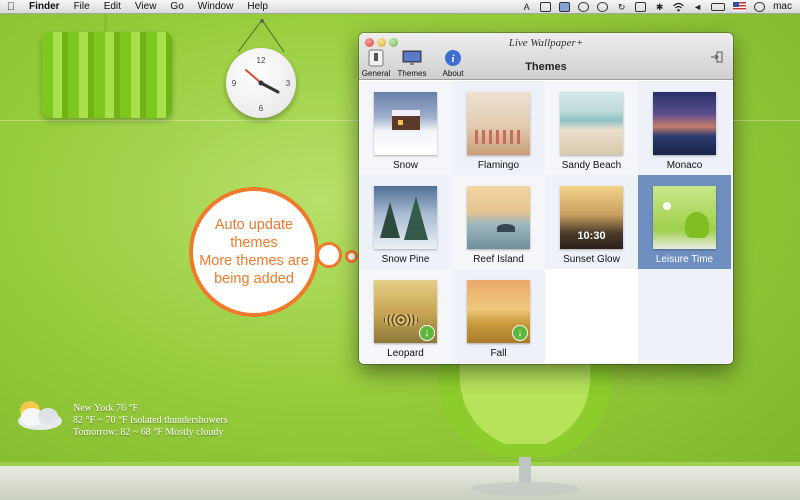 Image resolution: width=800 pixels, height=500 pixels. I want to click on theme-tile-snow-pine: Snow Pine, so click(405, 222).